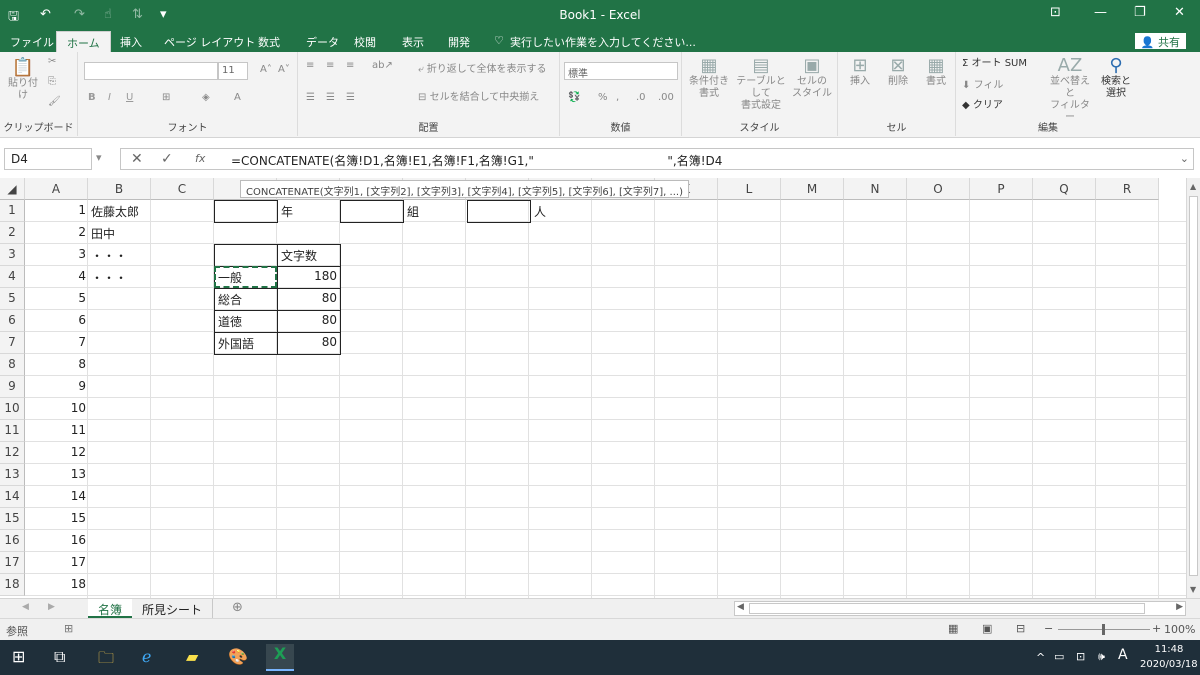 Image resolution: width=1200 pixels, height=675 pixels. Describe the element at coordinates (1179, 629) in the screenshot. I see `zoom-level: 100%` at that location.